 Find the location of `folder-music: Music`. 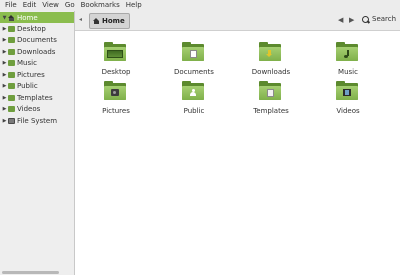

folder-music: Music is located at coordinates (348, 61).